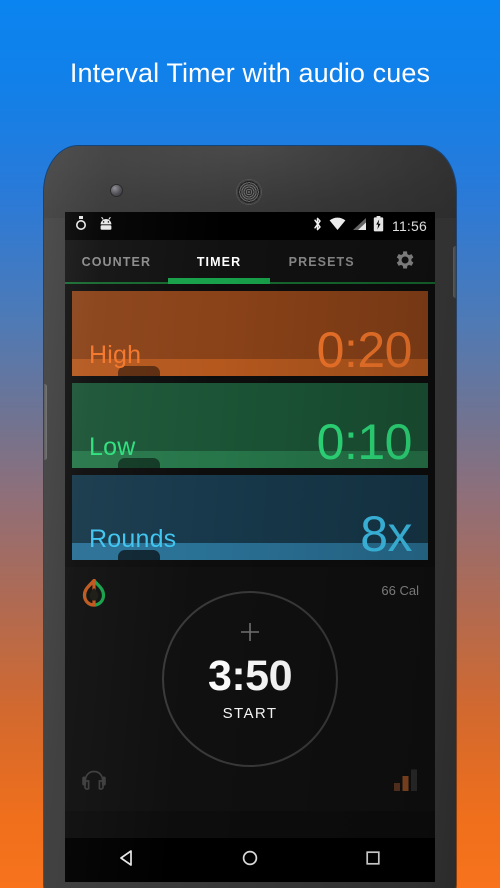 The image size is (500, 888). Describe the element at coordinates (409, 226) in the screenshot. I see `status-bar-clock: 11:56` at that location.